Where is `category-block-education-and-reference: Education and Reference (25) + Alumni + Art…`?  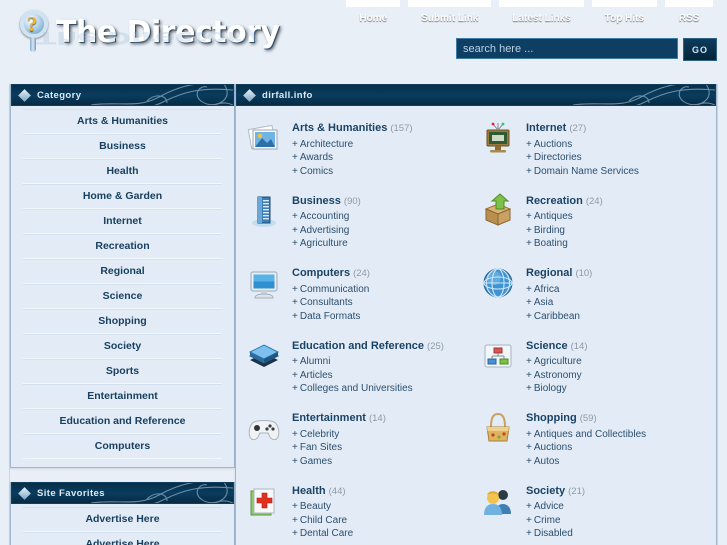
category-block-education-and-reference: Education and Reference (25) + Alumni + Art… is located at coordinates (359, 365).